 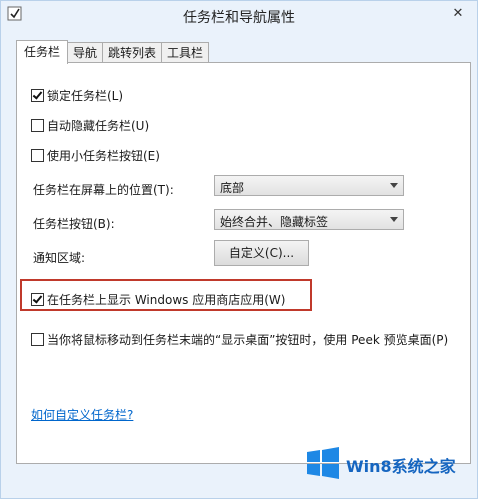 I want to click on position-label: 任务栏在屏幕上的位置(T):, so click(x=103, y=190).